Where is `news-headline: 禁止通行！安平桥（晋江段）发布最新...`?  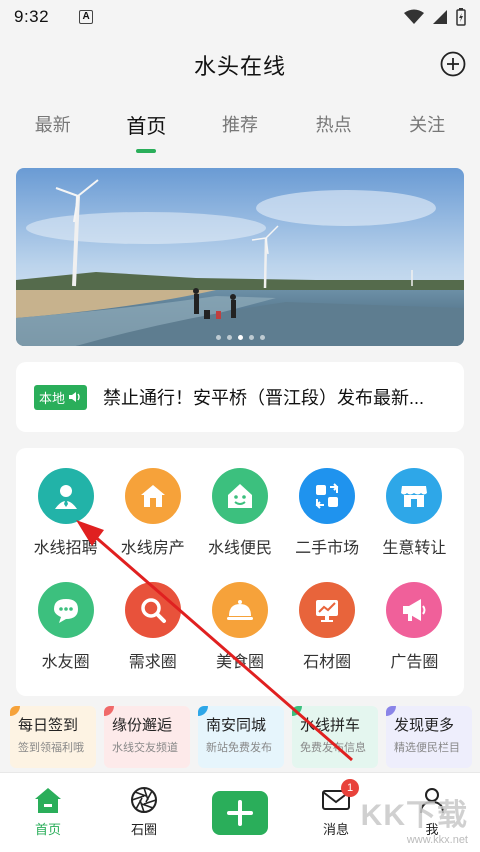 news-headline: 禁止通行！安平桥（晋江段）发布最新... is located at coordinates (264, 398).